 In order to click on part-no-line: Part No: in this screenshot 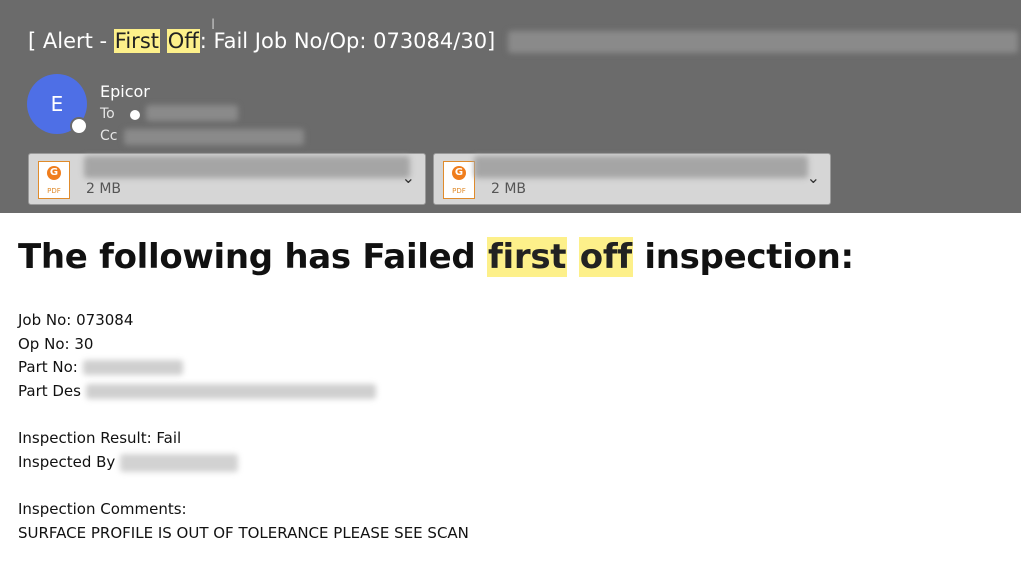, I will do `click(100, 367)`.